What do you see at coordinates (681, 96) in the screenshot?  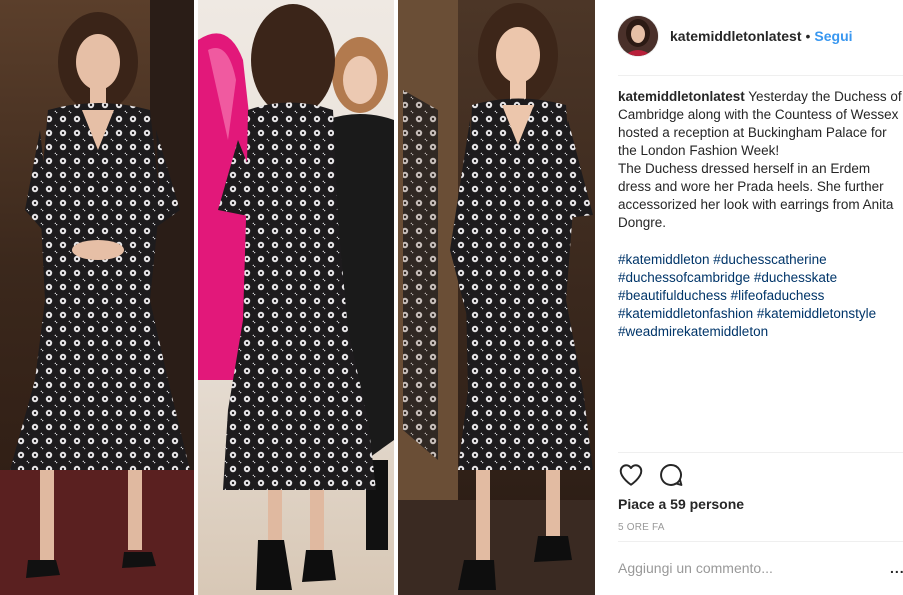 I see `caption-username: katemiddletonlatest` at bounding box center [681, 96].